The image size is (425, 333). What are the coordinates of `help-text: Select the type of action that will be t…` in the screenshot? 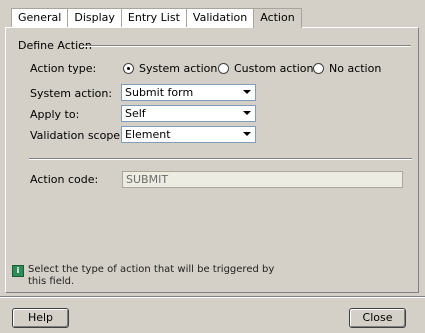 It's located at (151, 275).